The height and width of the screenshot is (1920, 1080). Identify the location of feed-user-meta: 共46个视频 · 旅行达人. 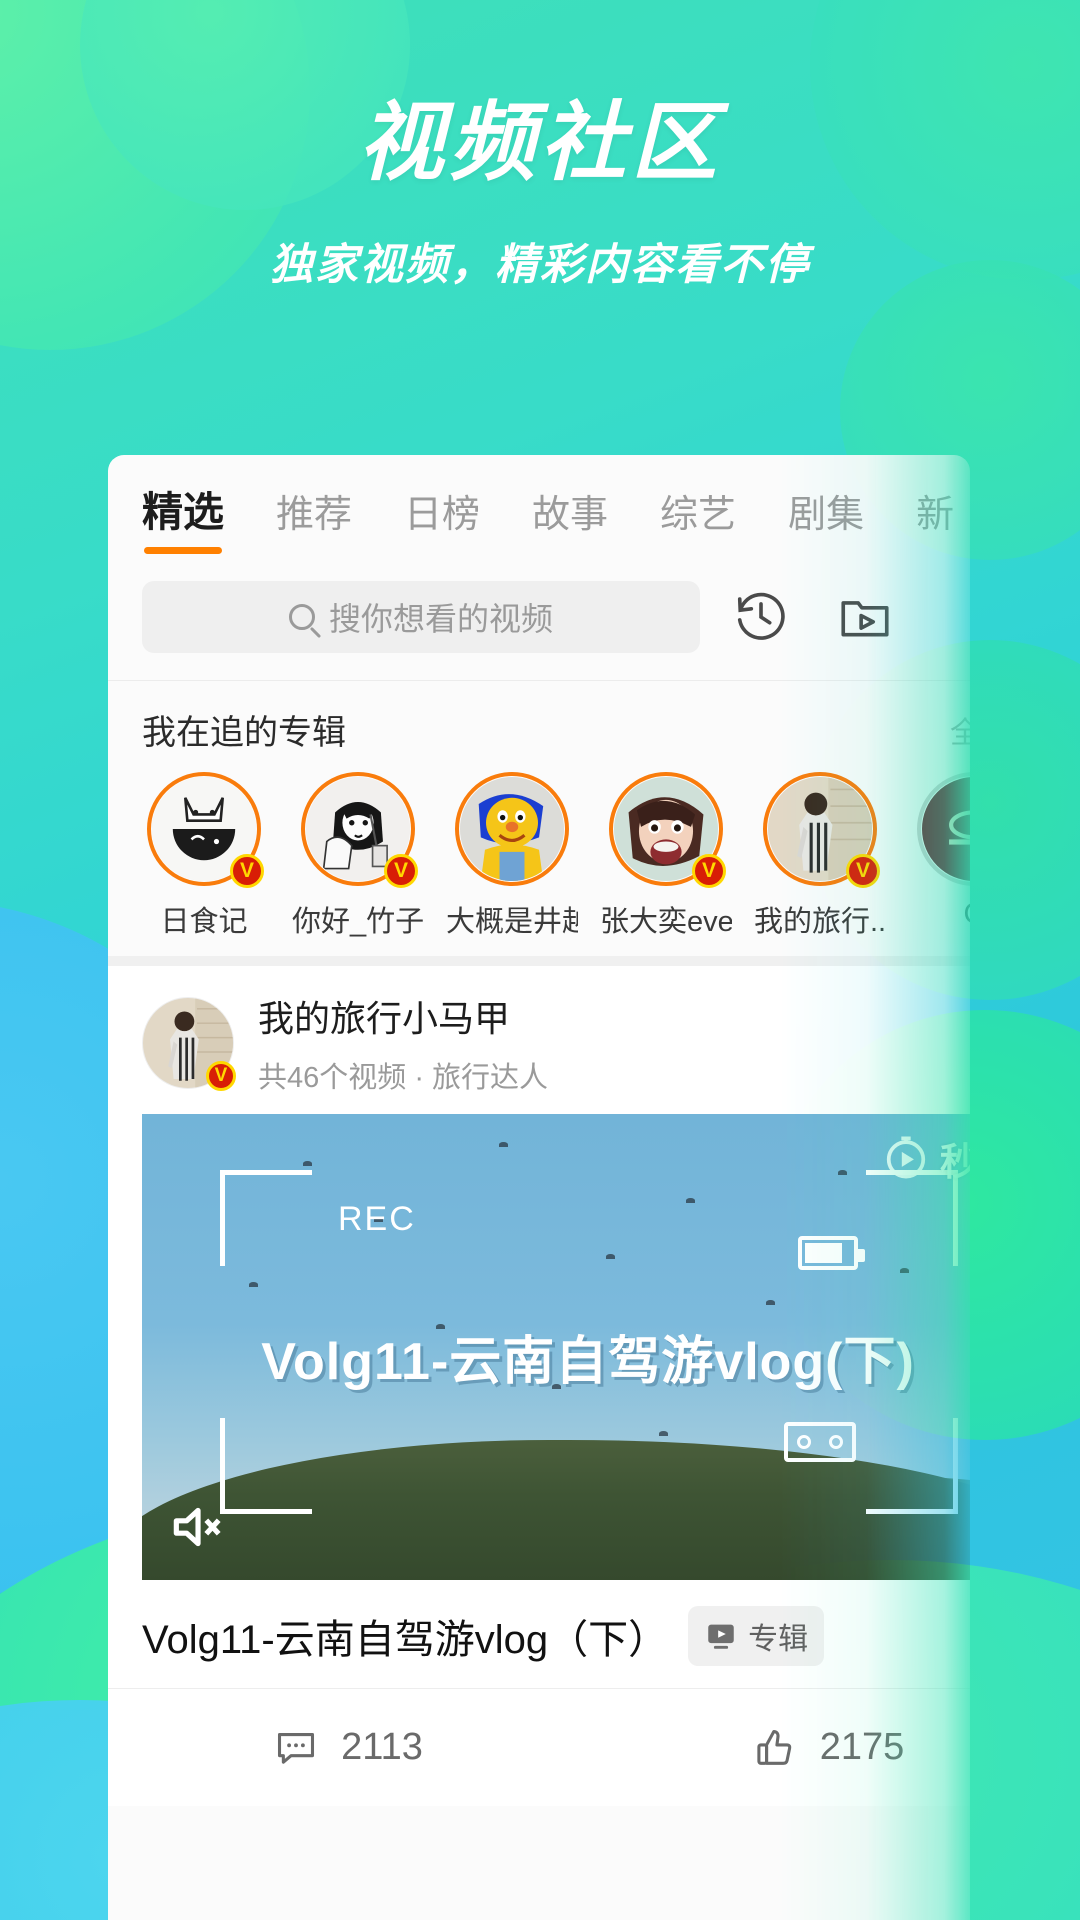
(403, 1078).